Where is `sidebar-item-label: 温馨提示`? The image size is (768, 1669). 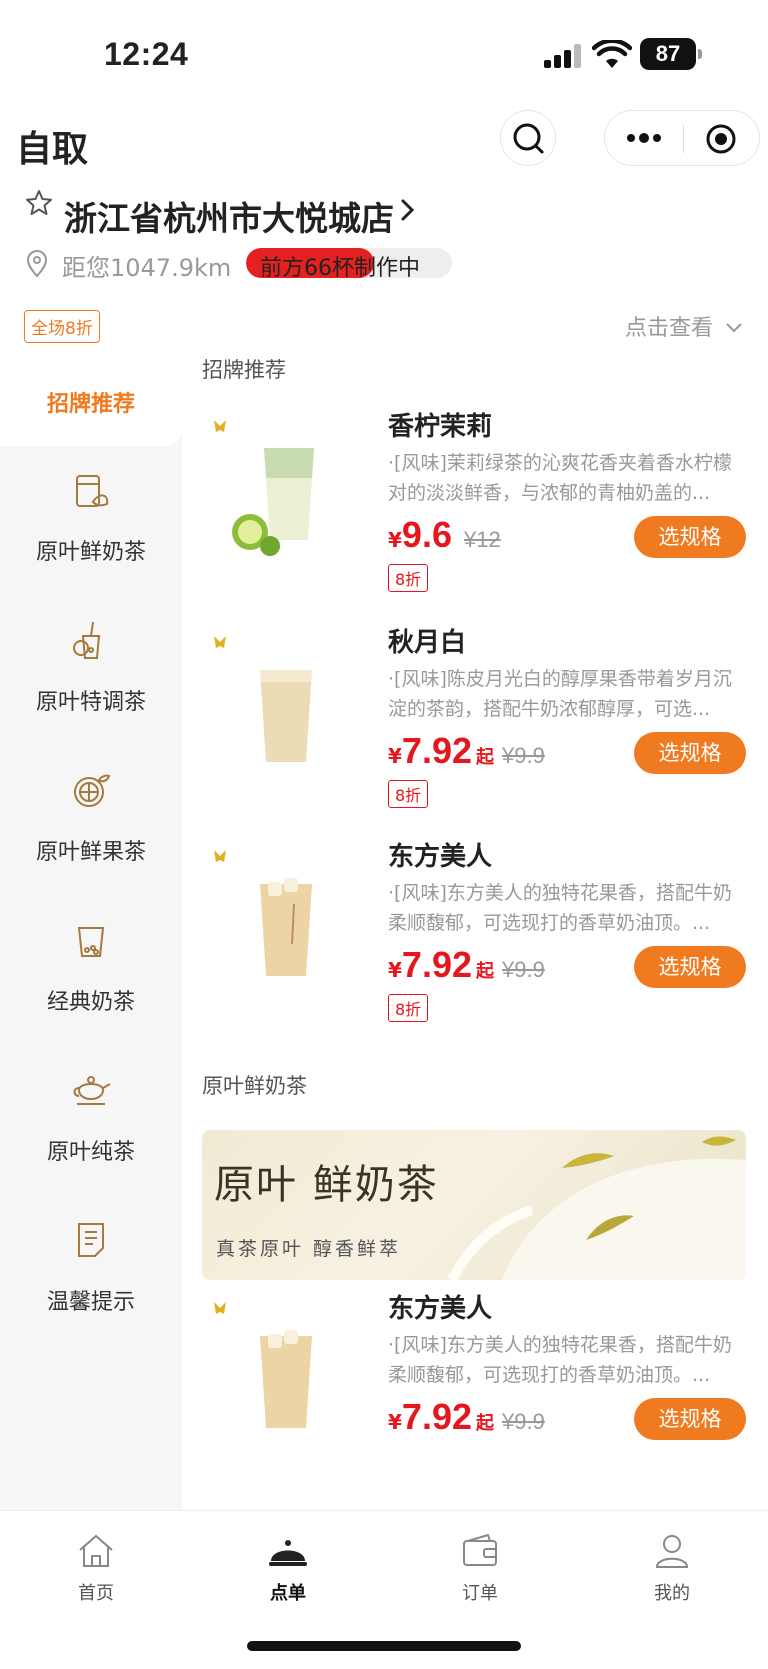
sidebar-item-label: 温馨提示 is located at coordinates (90, 1302).